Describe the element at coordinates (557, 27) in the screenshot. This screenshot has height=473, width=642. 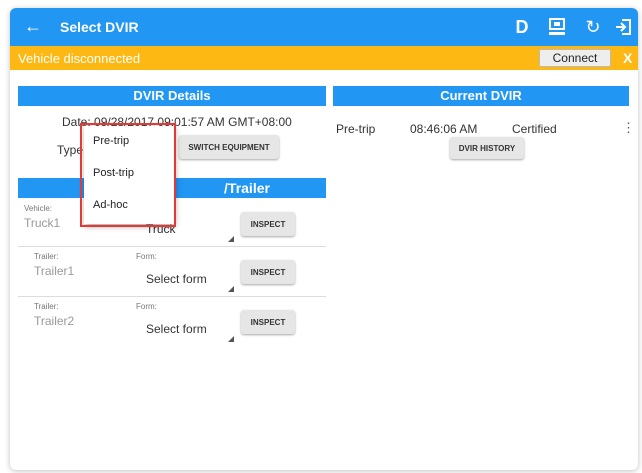
I see `dvir-icon` at that location.